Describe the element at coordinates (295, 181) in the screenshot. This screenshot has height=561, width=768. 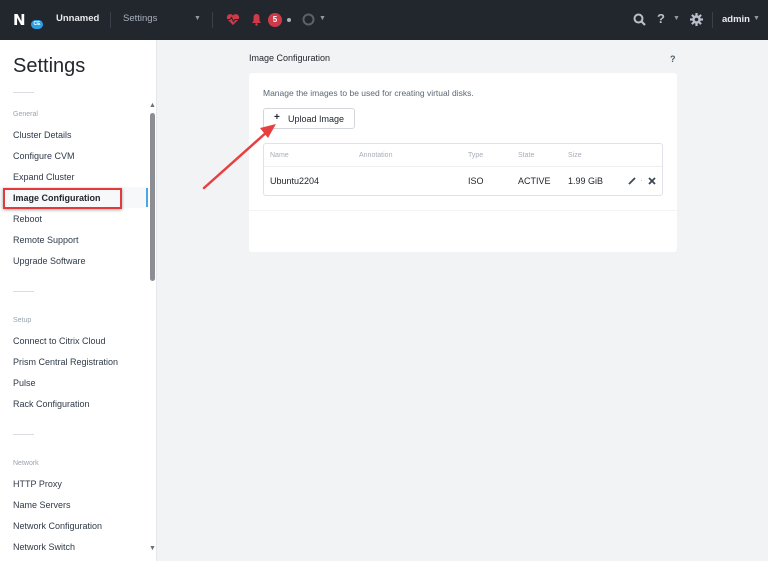
I see `image-name-cell: Ubuntu2204` at that location.